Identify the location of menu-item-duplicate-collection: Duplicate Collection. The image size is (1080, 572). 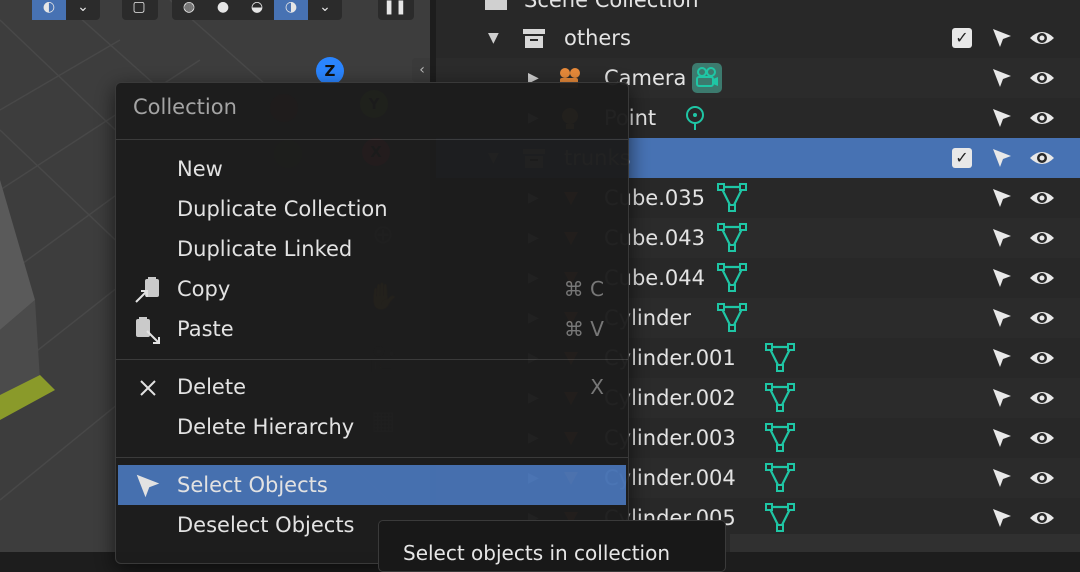
(372, 209).